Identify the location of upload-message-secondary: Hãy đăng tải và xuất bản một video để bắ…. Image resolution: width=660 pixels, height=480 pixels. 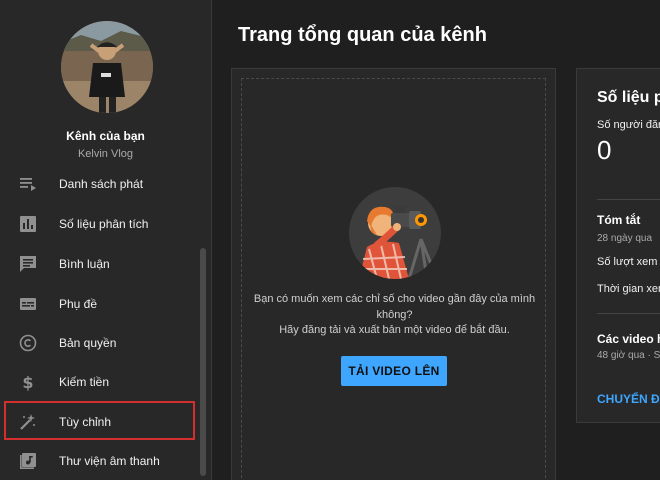
(394, 330).